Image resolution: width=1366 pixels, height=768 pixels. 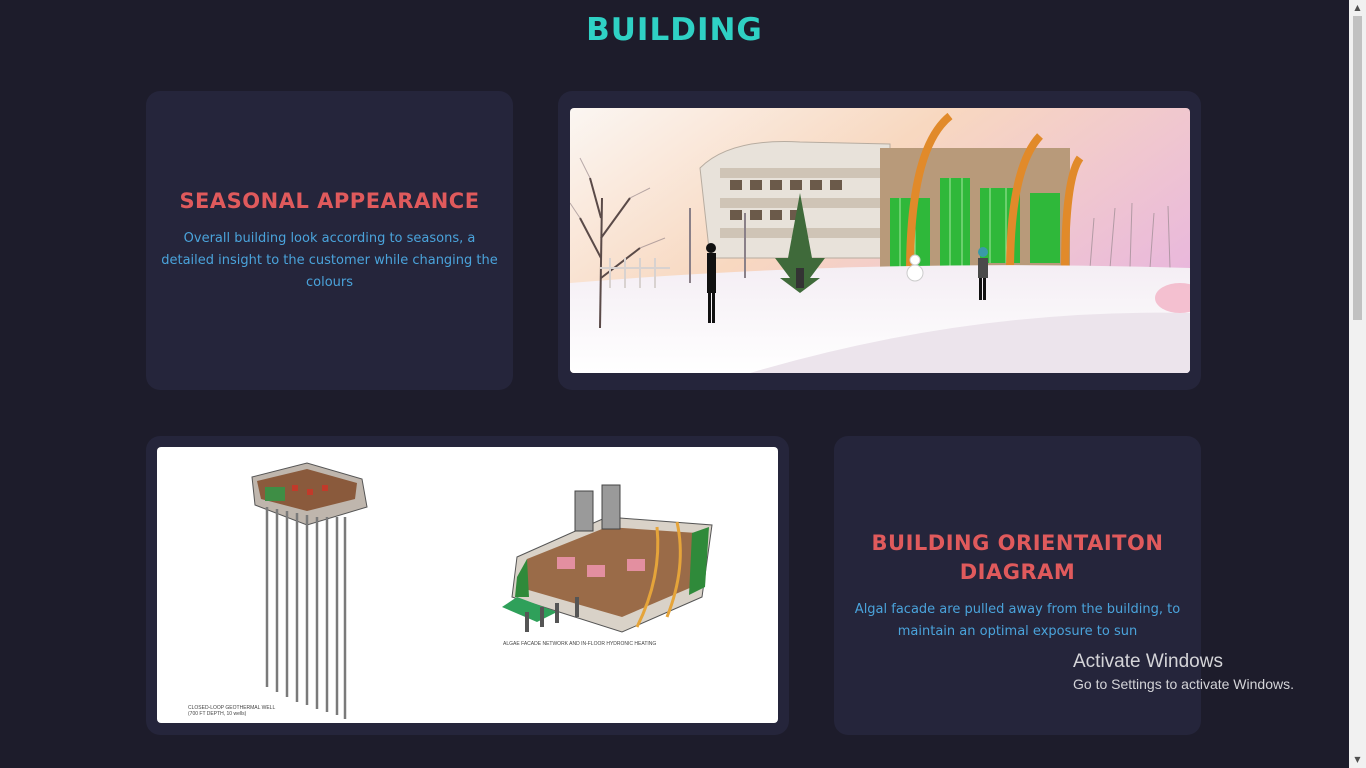 What do you see at coordinates (1148, 661) in the screenshot?
I see `activate-windows-title: Activate Windows` at bounding box center [1148, 661].